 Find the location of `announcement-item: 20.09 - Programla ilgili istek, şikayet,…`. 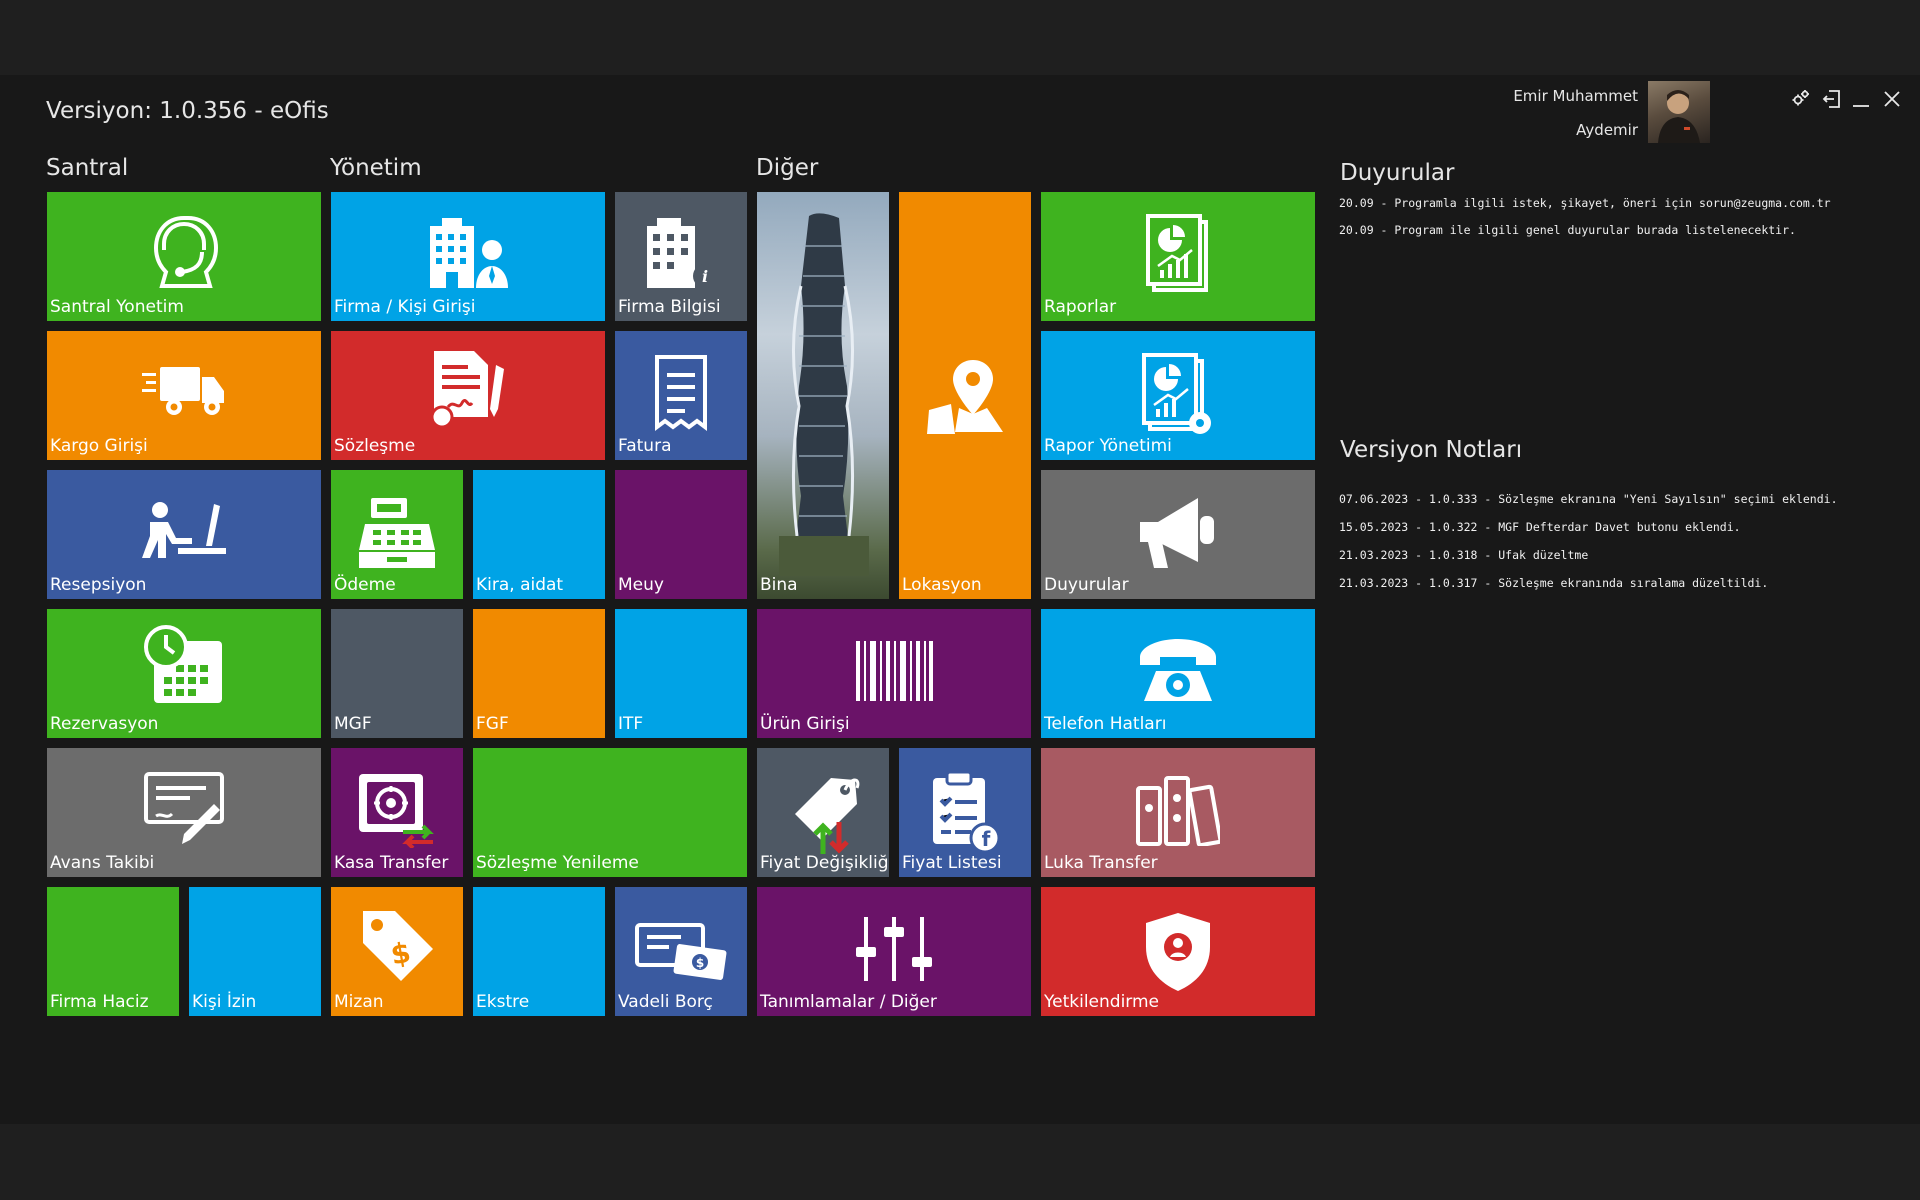

announcement-item: 20.09 - Programla ilgili istek, şikayet,… is located at coordinates (1585, 203).